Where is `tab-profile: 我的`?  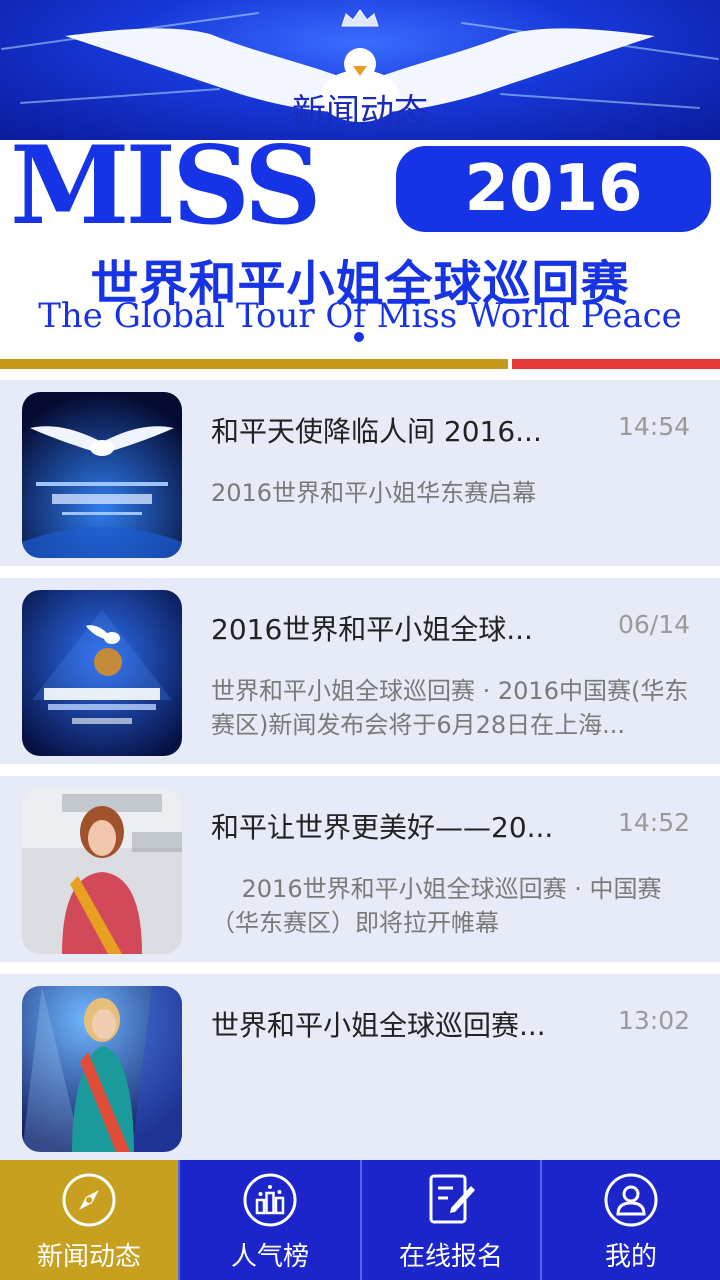 tab-profile: 我的 is located at coordinates (630, 1220).